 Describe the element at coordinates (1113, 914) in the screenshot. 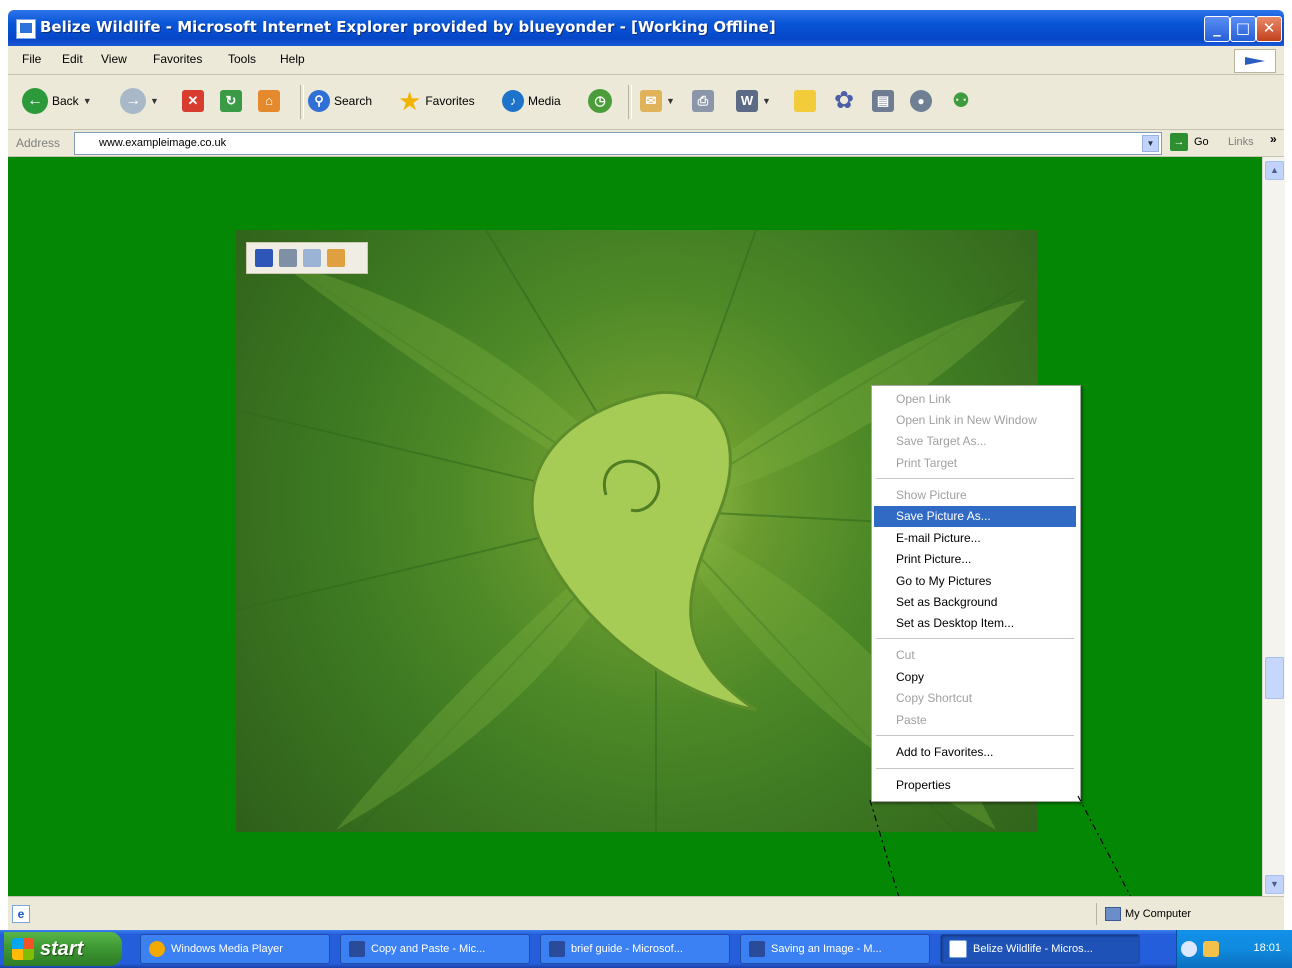

I see `my-computer-icon` at that location.